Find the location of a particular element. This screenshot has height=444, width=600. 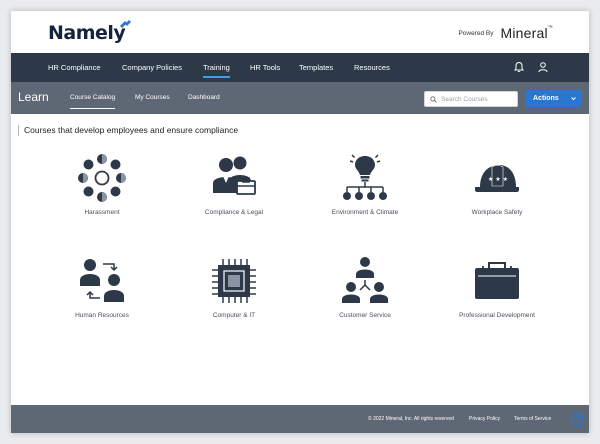

namely-logo: Namely is located at coordinates (87, 33).